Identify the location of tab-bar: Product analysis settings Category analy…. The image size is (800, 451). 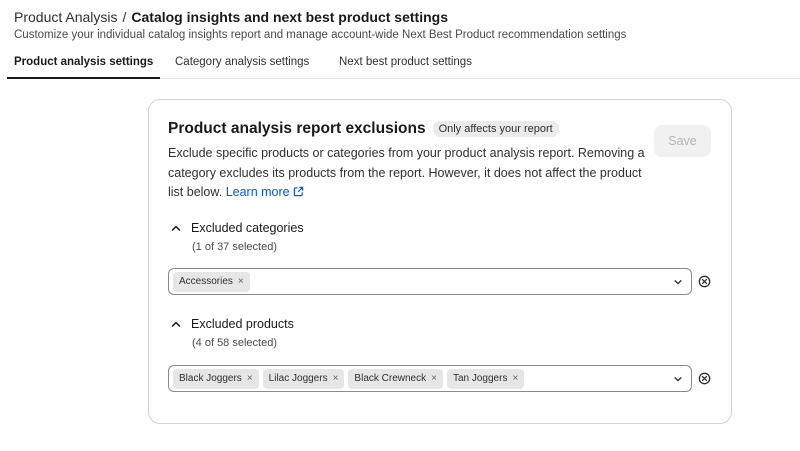
(403, 63).